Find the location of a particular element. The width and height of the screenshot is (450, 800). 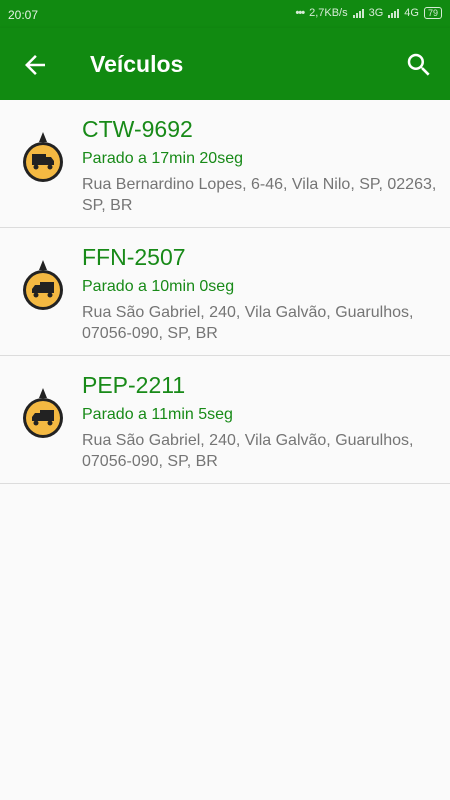

clock: 20:07 is located at coordinates (23, 15).